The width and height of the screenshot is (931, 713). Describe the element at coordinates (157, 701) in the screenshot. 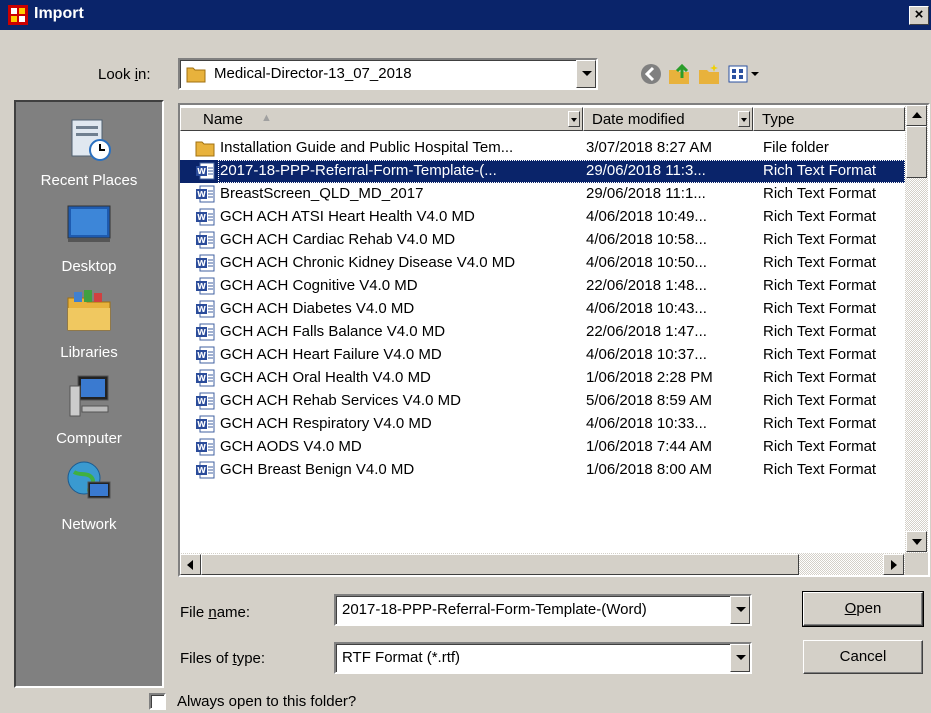

I see `always-open-checkbox` at that location.